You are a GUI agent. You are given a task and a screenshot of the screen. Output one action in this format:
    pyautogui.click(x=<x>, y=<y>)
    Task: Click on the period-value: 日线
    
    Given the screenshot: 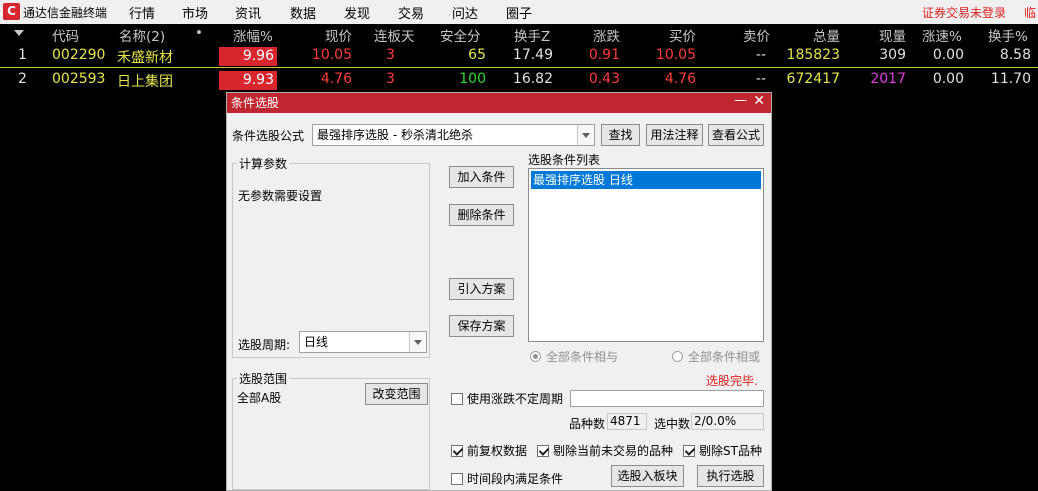 What is the action you would take?
    pyautogui.click(x=316, y=342)
    